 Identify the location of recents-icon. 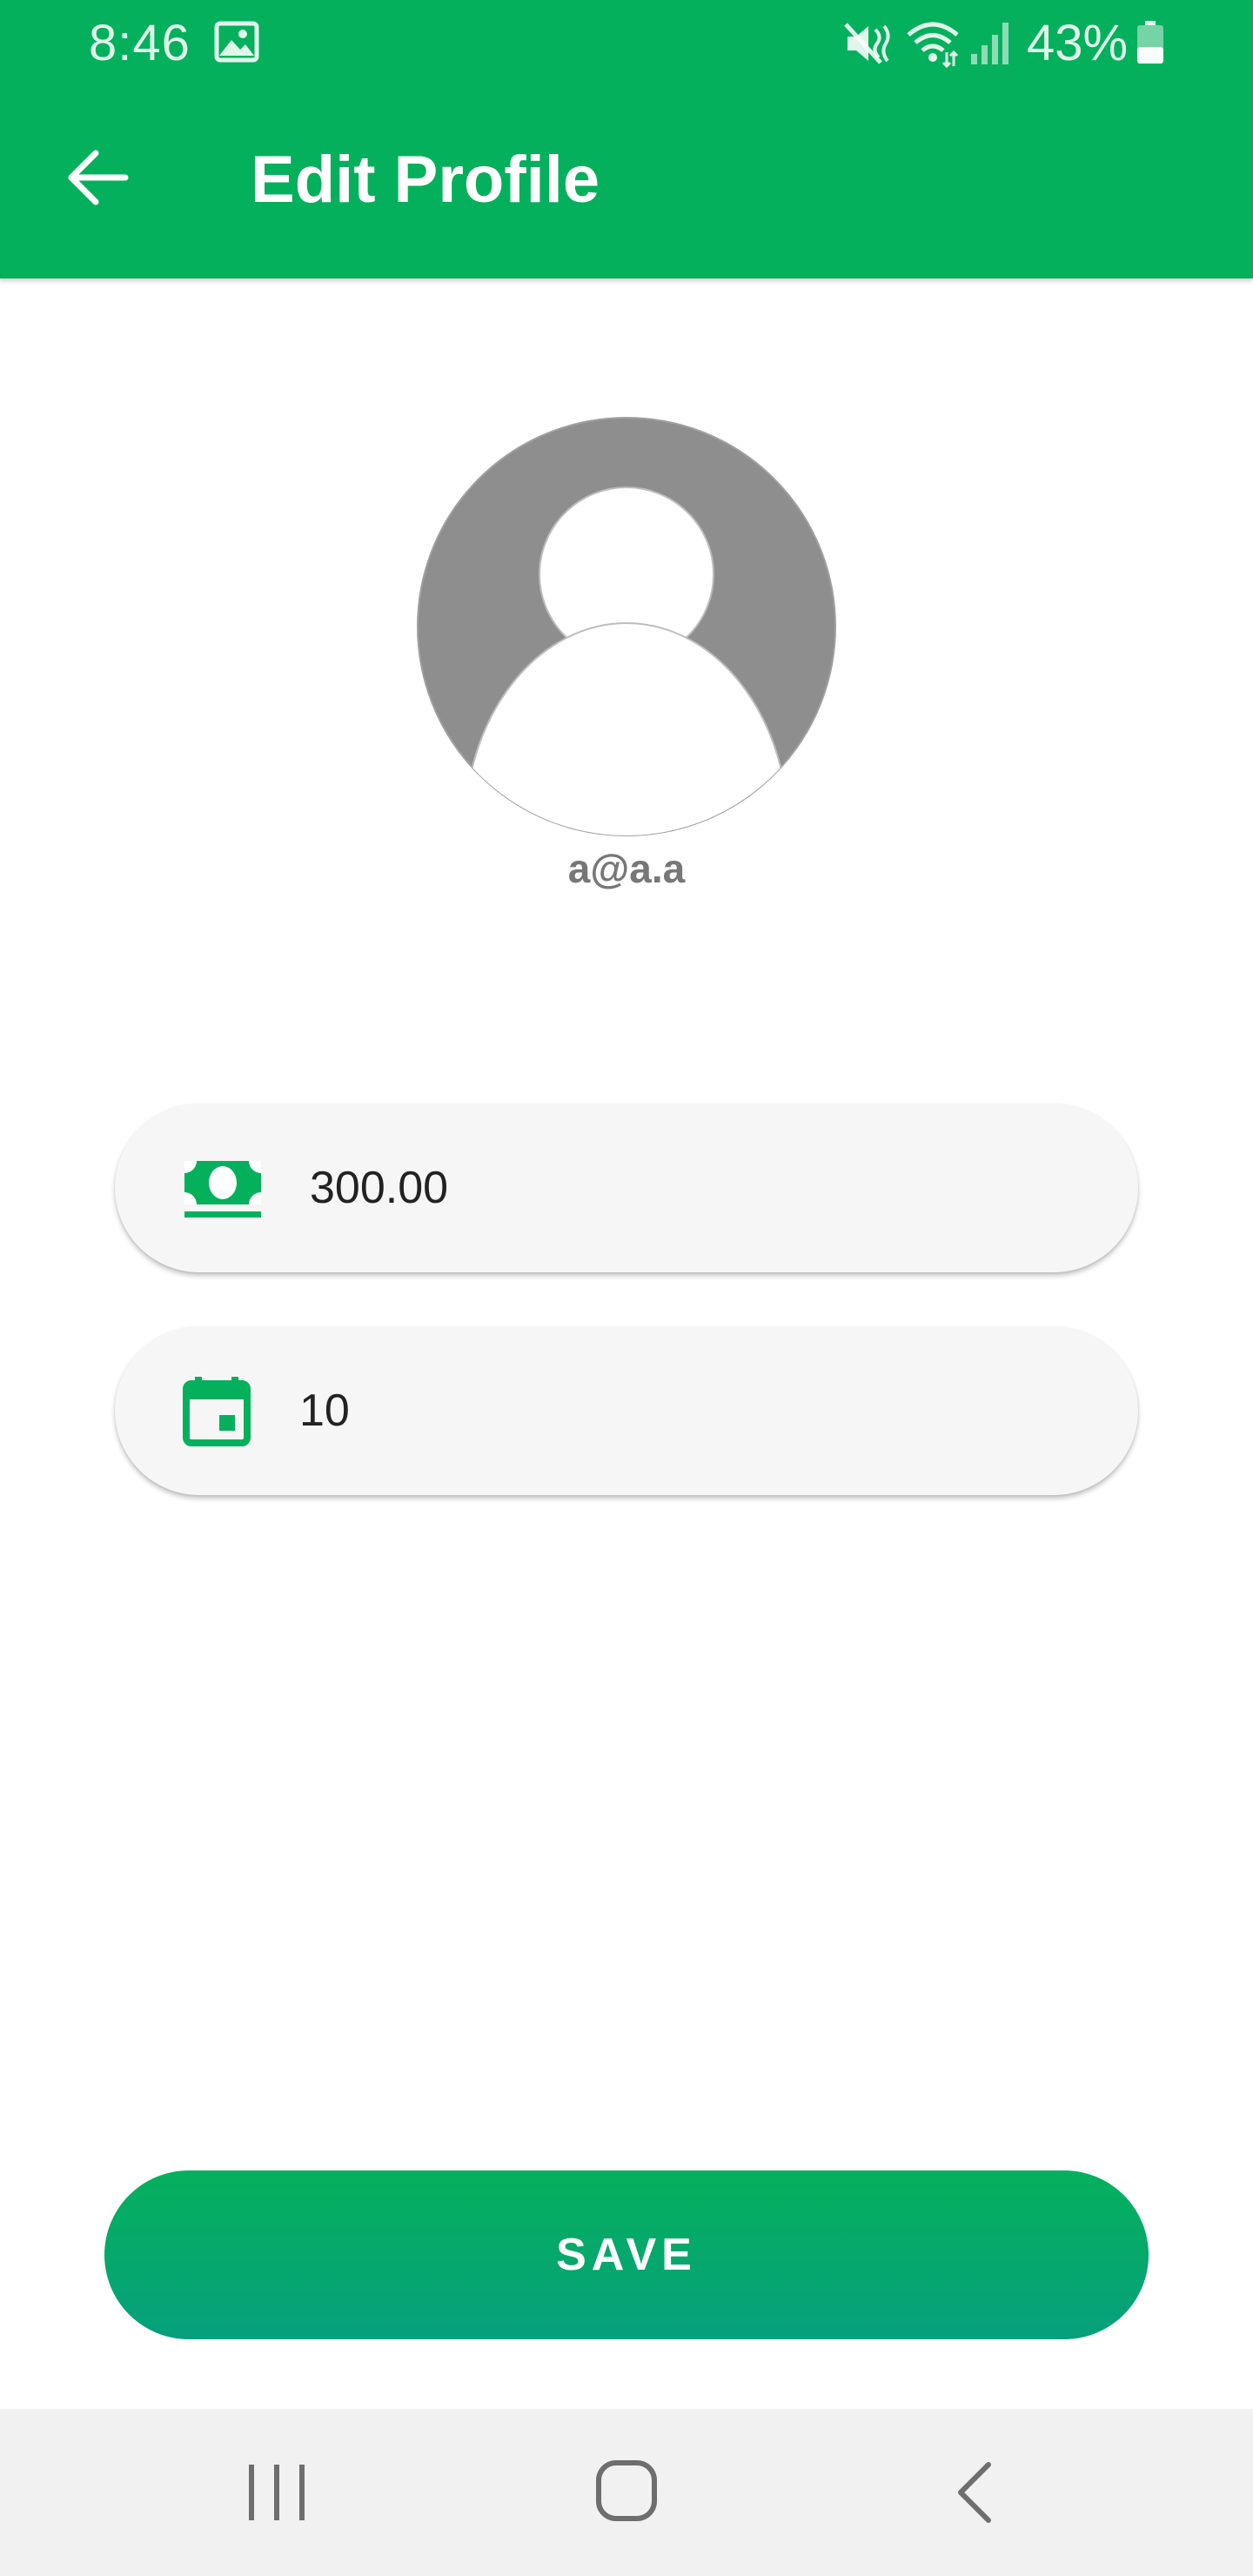
(277, 2492).